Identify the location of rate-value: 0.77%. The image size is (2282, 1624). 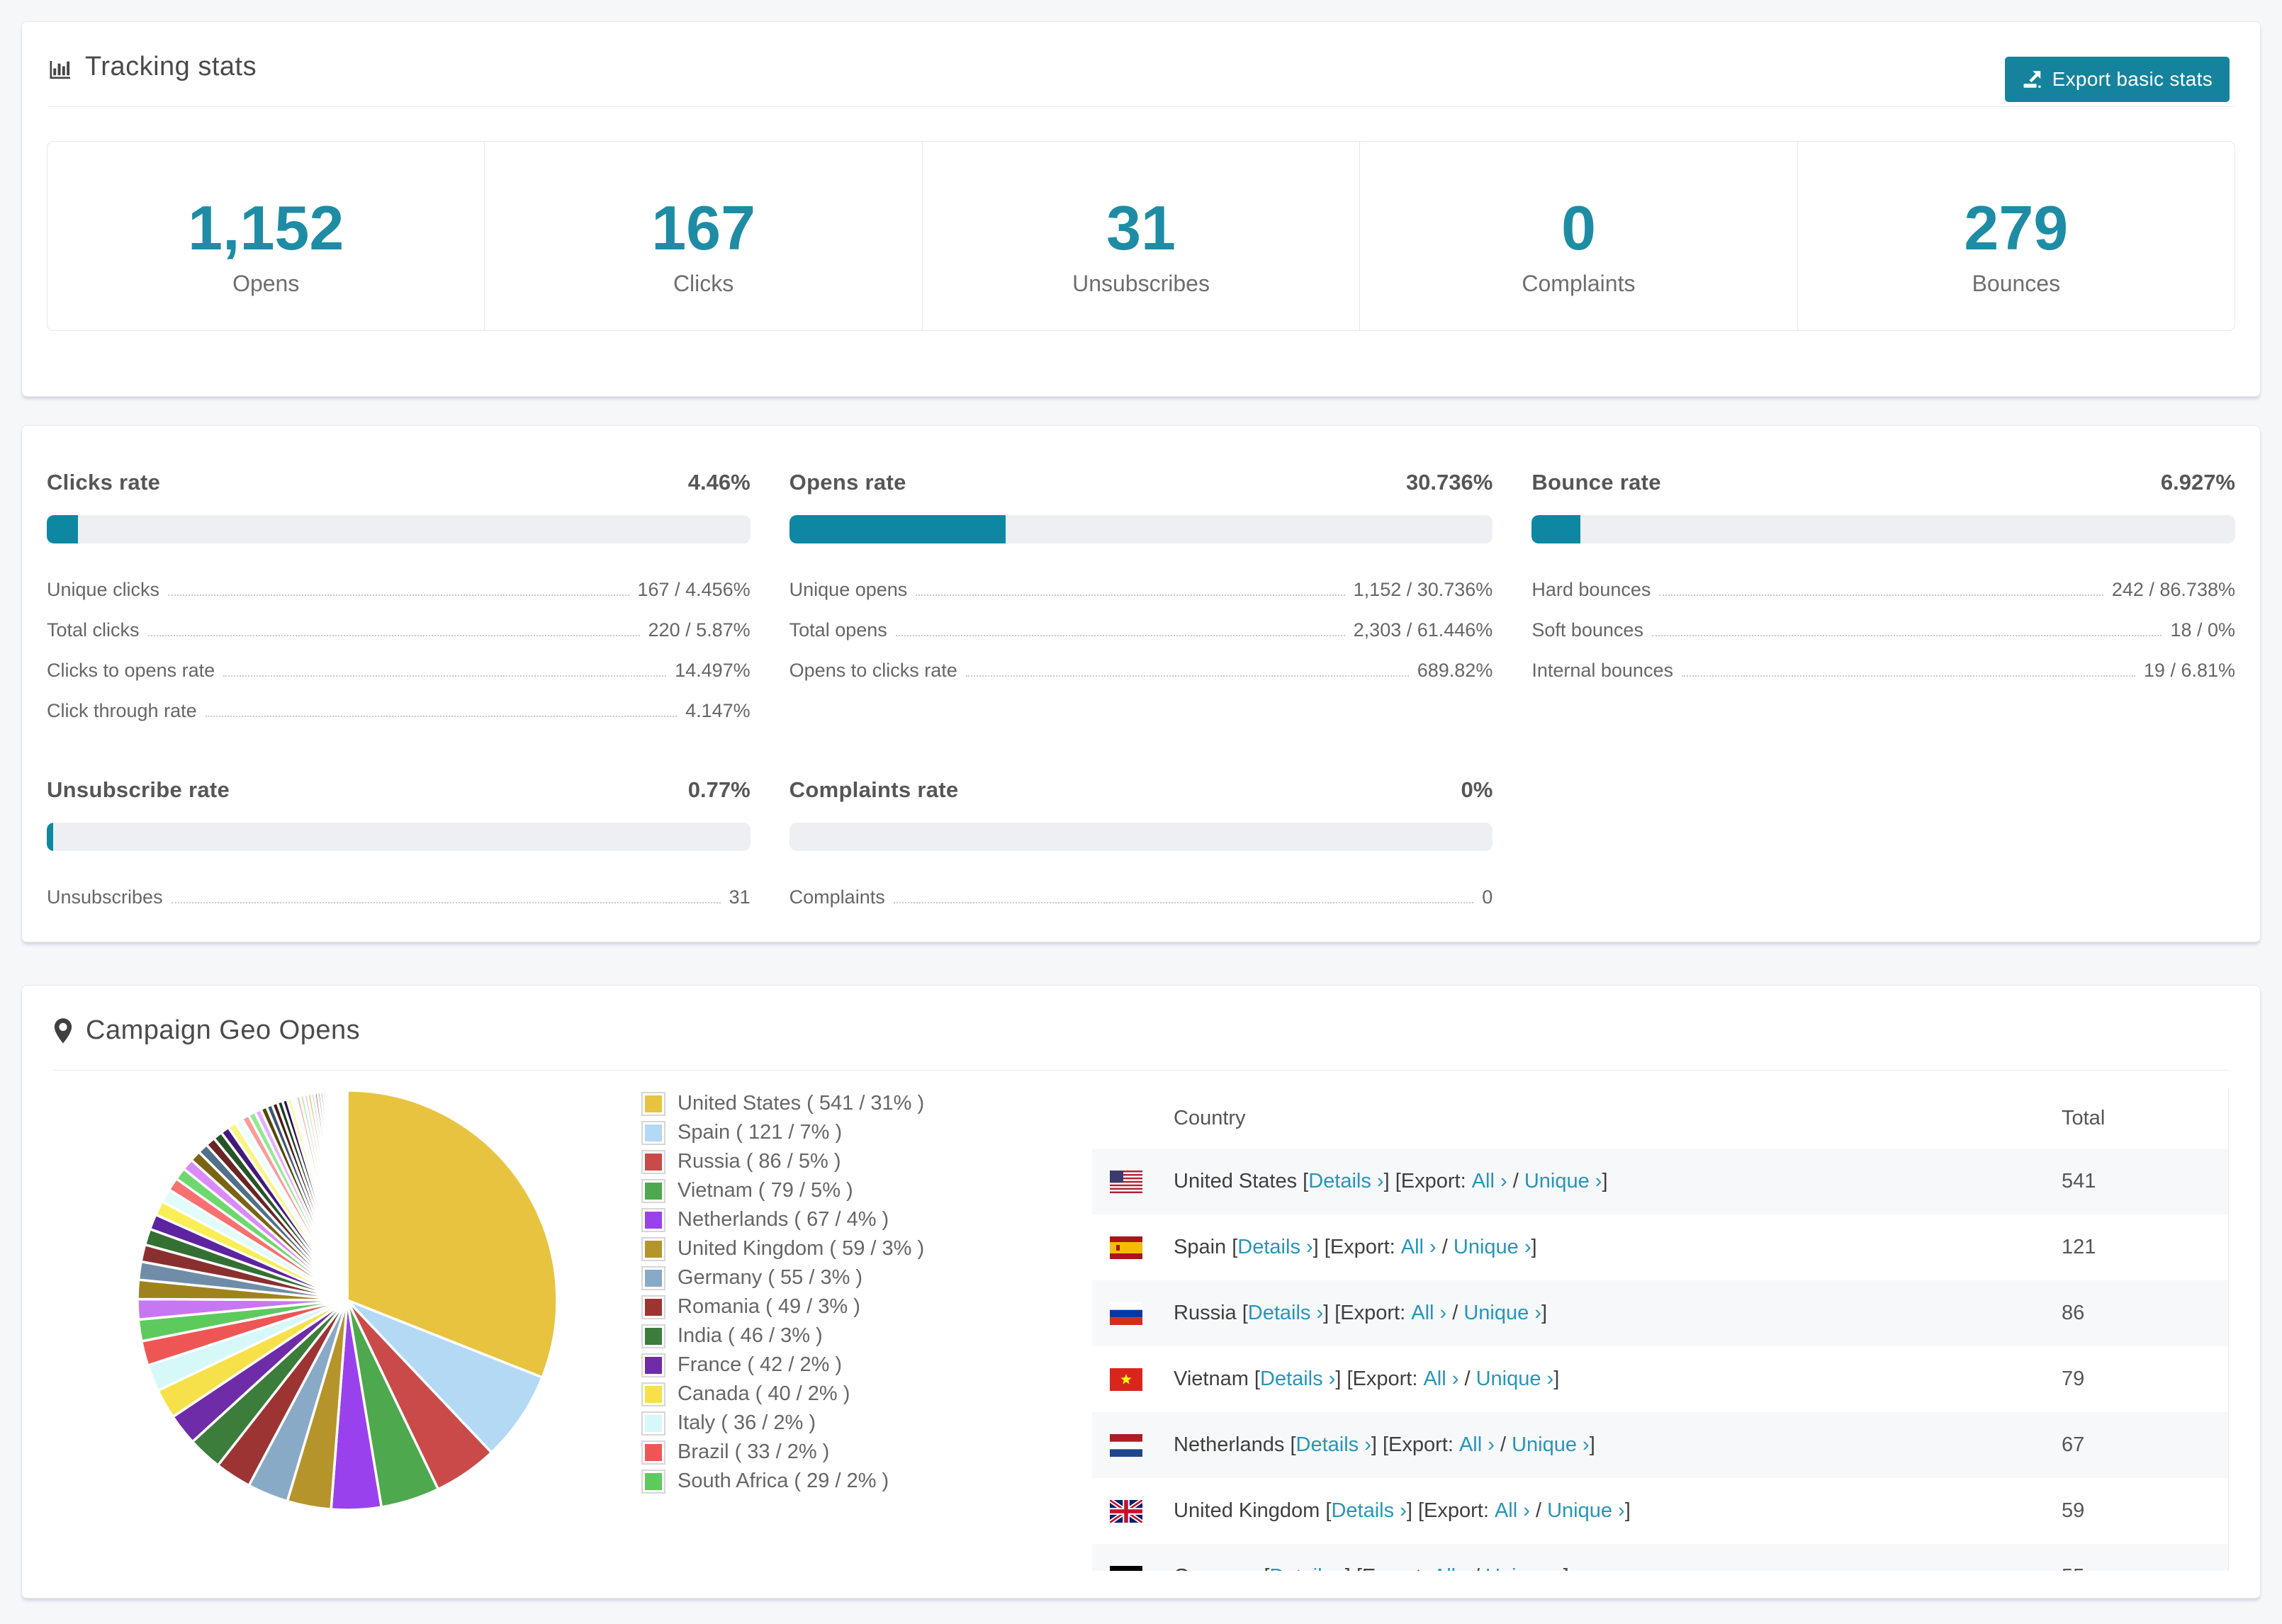
(719, 789).